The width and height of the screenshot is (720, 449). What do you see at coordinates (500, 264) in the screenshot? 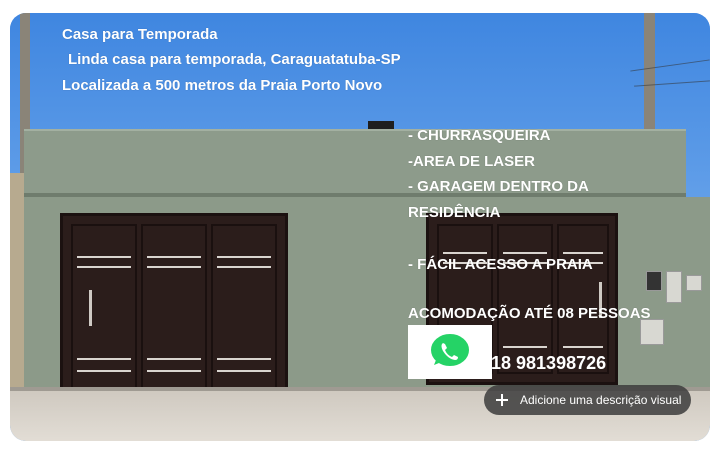
I see `feature-item: - FÁCIL ACESSO A PRAIA` at bounding box center [500, 264].